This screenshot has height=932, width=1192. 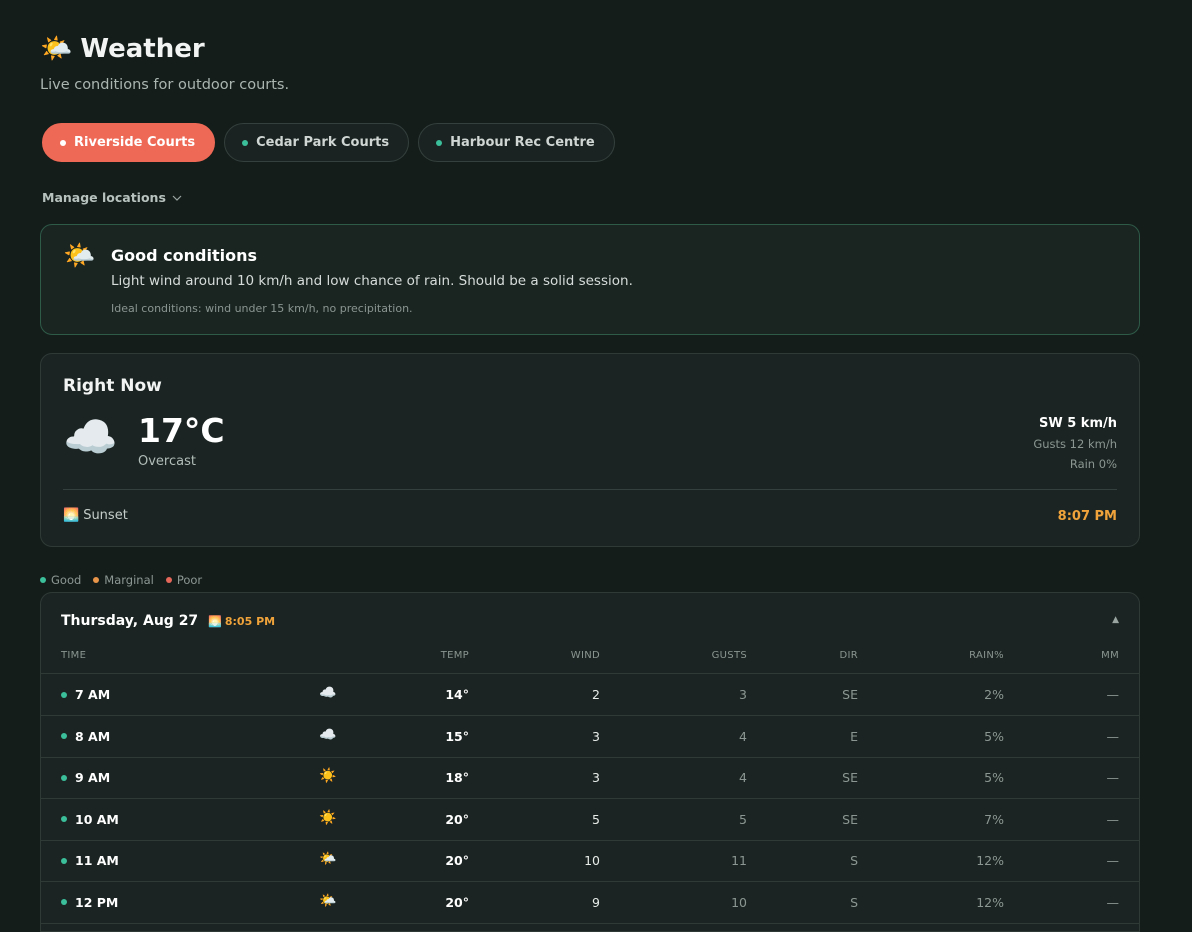 What do you see at coordinates (516, 142) in the screenshot?
I see `tab-harbour-rec-centre: Harbour Rec Centre` at bounding box center [516, 142].